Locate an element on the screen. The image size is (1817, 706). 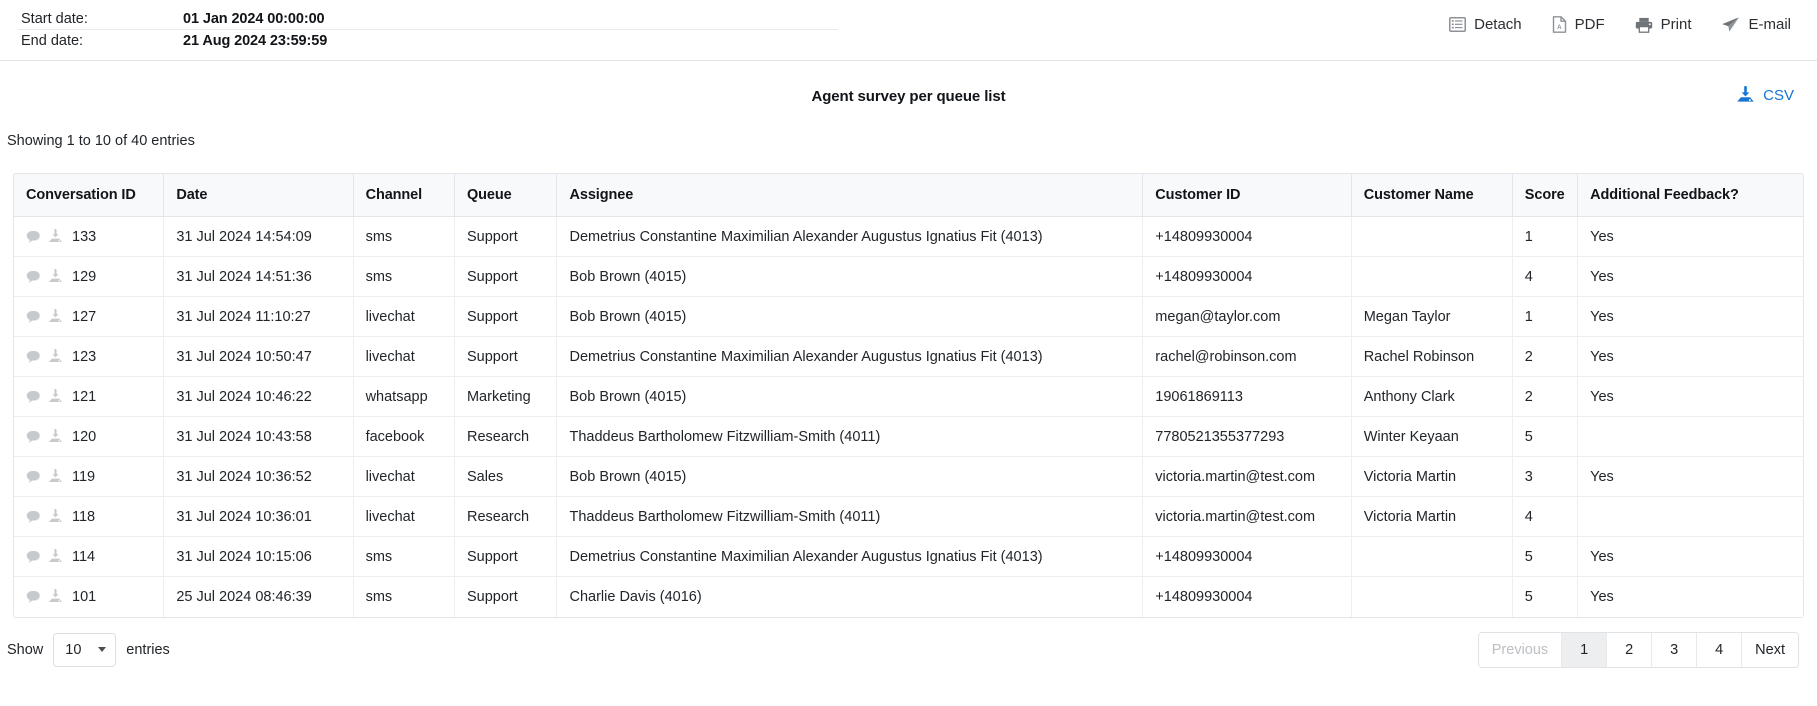
cell-score: 1 is located at coordinates (1545, 236).